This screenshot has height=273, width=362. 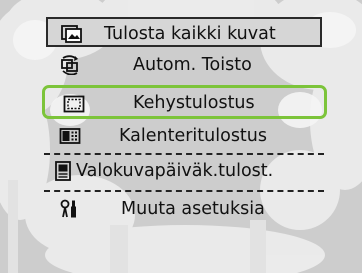 I want to click on menu-item-frame-print: Kehystulostus, so click(x=184, y=102).